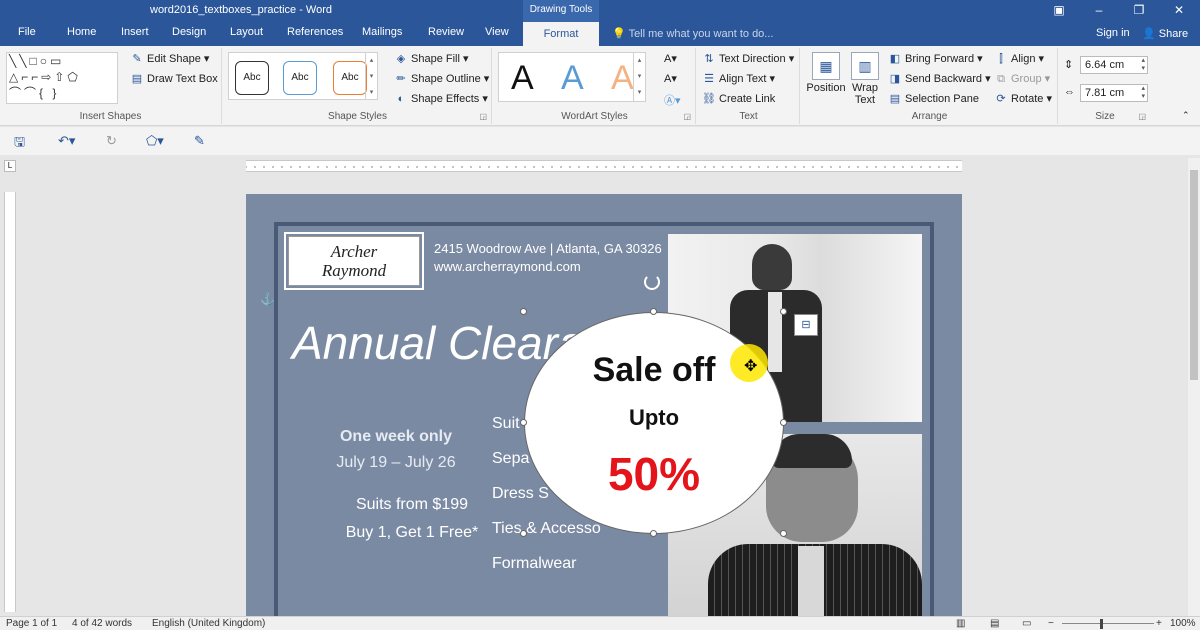 The image size is (1200, 630). Describe the element at coordinates (826, 73) in the screenshot. I see `position-button: ▦ Position` at that location.